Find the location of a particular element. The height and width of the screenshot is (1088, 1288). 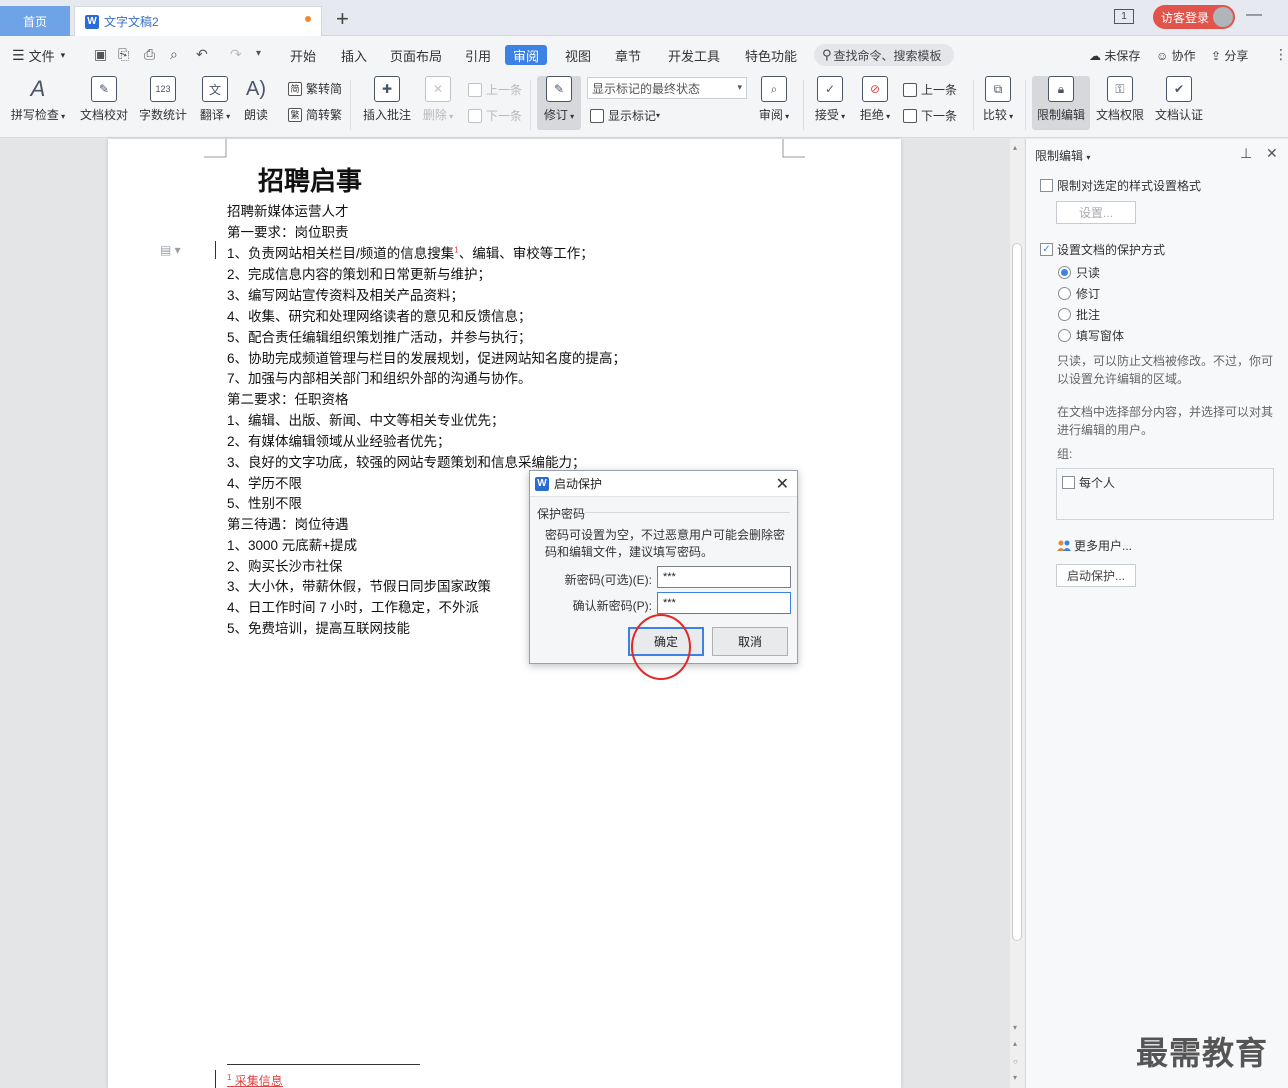

radio-track: 修订 is located at coordinates (1079, 293).